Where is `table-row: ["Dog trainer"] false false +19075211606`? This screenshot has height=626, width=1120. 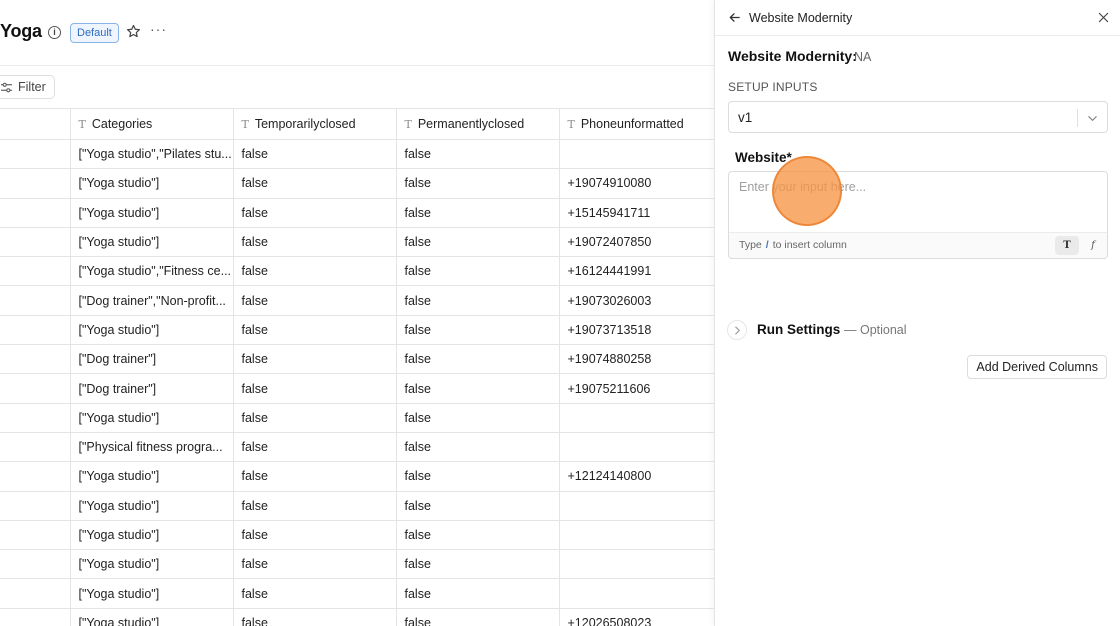
table-row: ["Dog trainer"] false false +19075211606 is located at coordinates (357, 388).